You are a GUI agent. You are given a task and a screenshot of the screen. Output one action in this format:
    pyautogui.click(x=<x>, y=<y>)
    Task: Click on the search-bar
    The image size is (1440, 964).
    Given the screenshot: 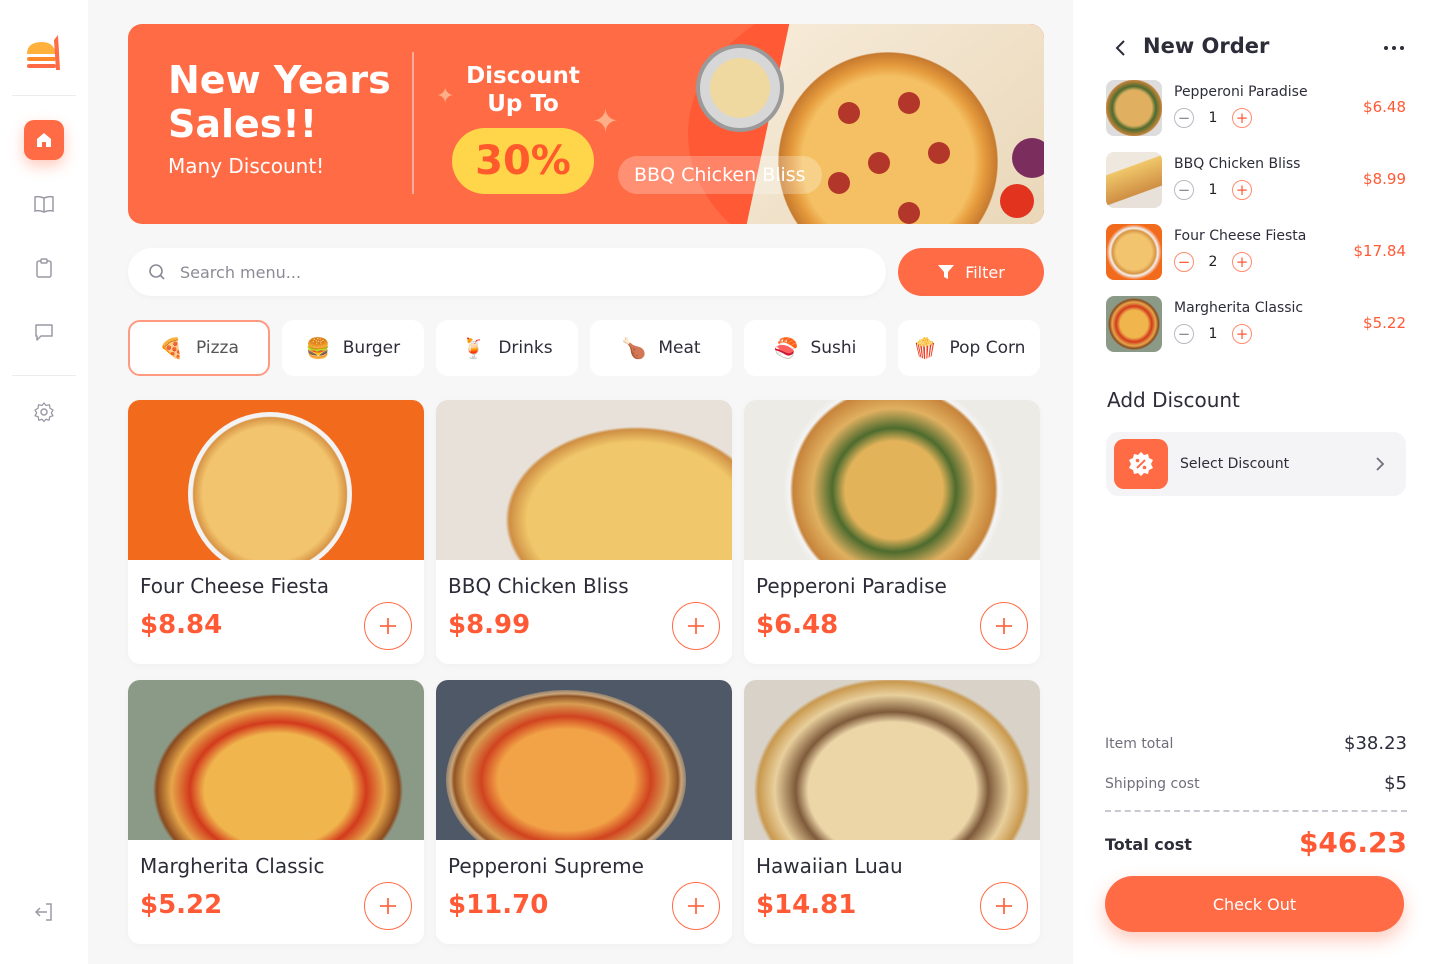 What is the action you would take?
    pyautogui.click(x=507, y=272)
    